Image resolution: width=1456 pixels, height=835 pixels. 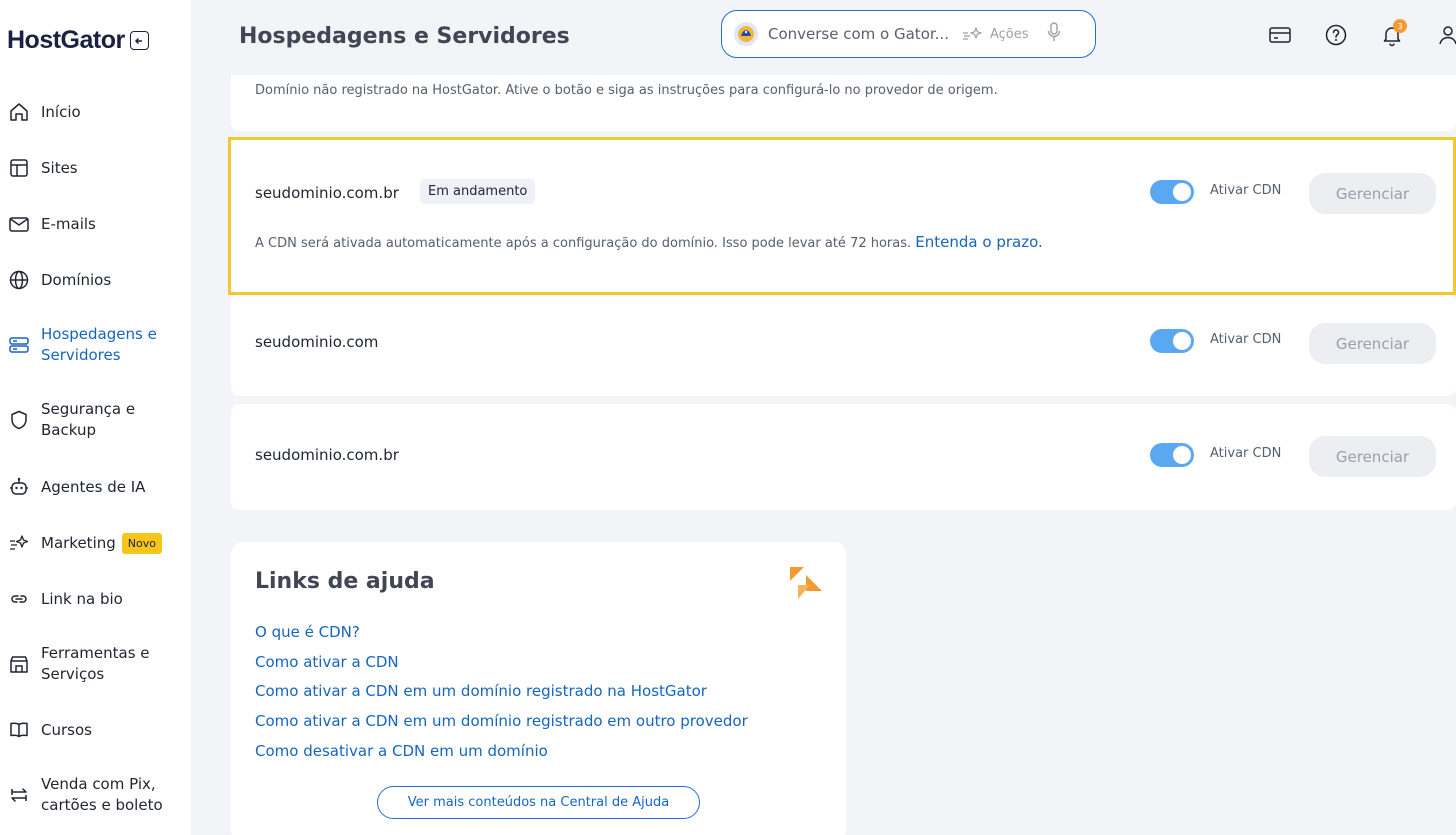 I want to click on server-icon, so click(x=19, y=345).